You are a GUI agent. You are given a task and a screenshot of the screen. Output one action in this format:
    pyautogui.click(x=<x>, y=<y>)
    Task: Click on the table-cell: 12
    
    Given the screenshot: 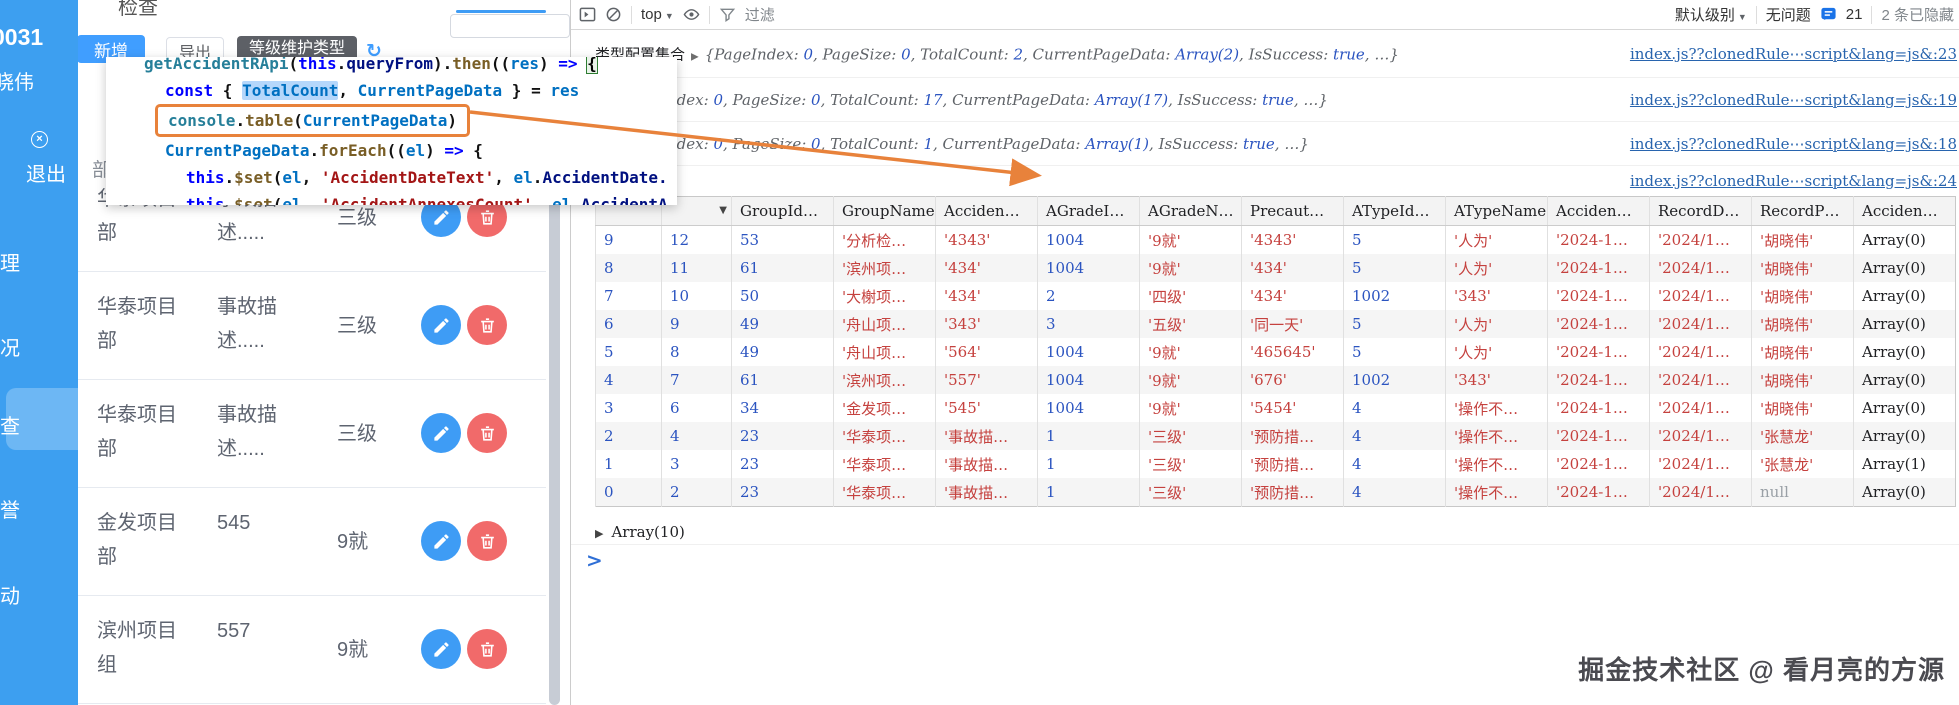 What is the action you would take?
    pyautogui.click(x=696, y=239)
    